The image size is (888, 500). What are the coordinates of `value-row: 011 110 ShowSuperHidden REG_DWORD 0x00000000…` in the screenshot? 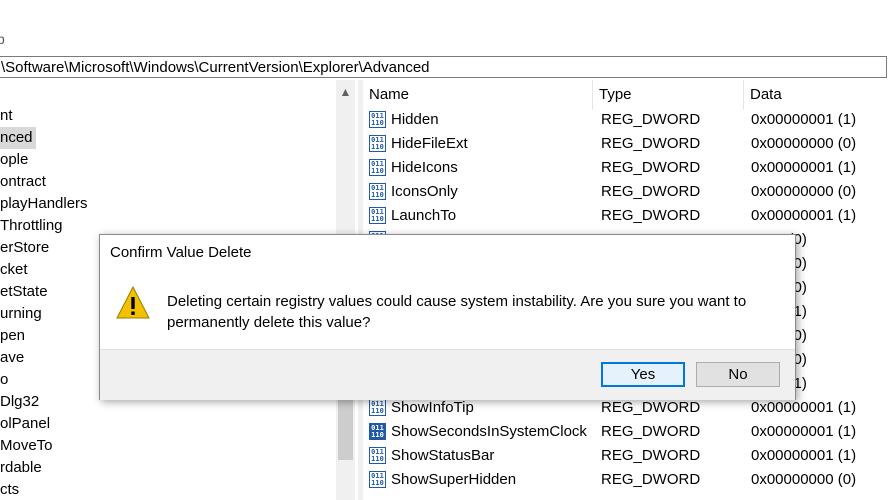 It's located at (625, 480).